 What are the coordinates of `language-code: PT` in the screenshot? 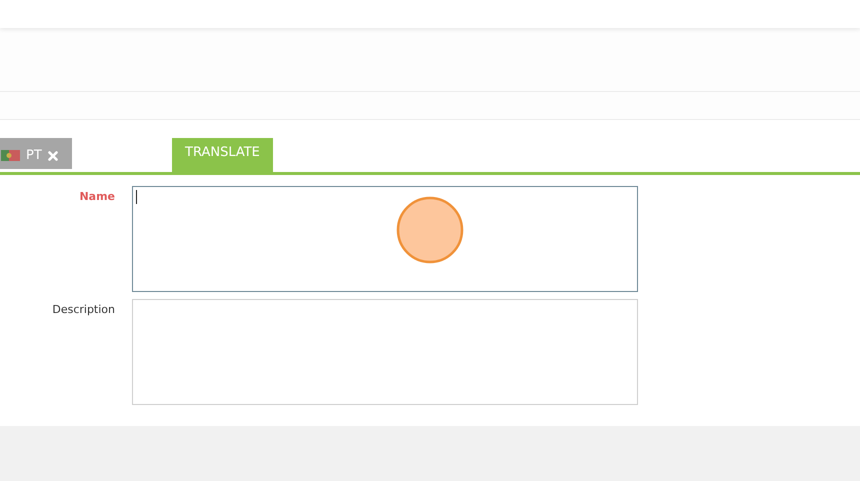 It's located at (34, 155).